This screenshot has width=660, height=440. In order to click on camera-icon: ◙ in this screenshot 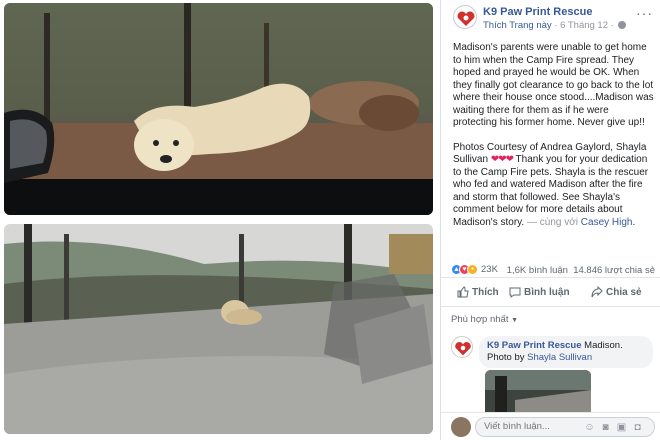, I will do `click(605, 427)`.